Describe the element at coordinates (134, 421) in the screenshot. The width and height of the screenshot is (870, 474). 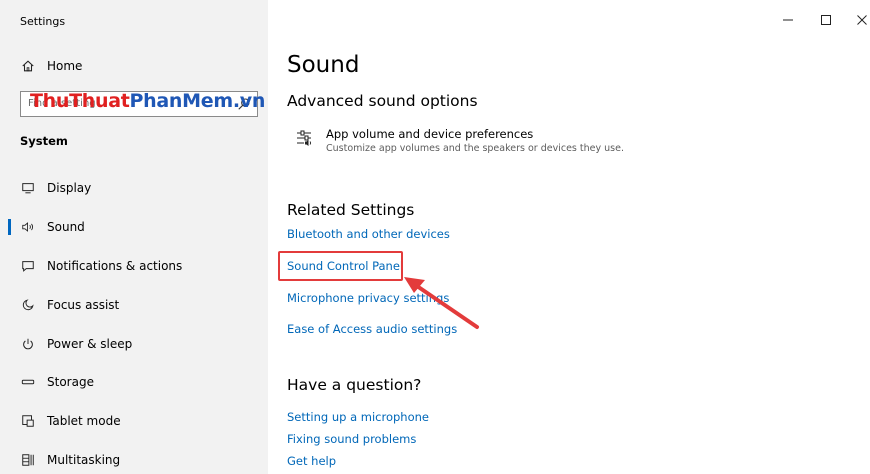
I see `sidebar-item-tablet-mode: Tablet mode` at that location.